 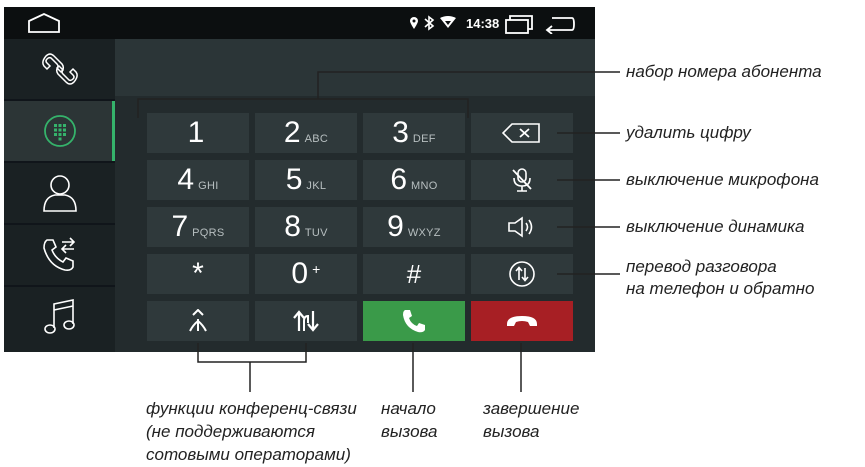 I want to click on label-call-start-2: вызова, so click(x=409, y=431).